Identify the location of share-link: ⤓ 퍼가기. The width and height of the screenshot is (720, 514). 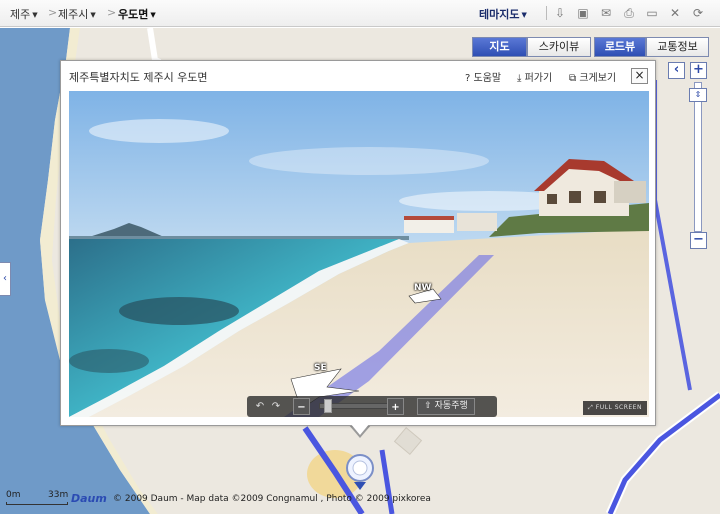
(534, 76).